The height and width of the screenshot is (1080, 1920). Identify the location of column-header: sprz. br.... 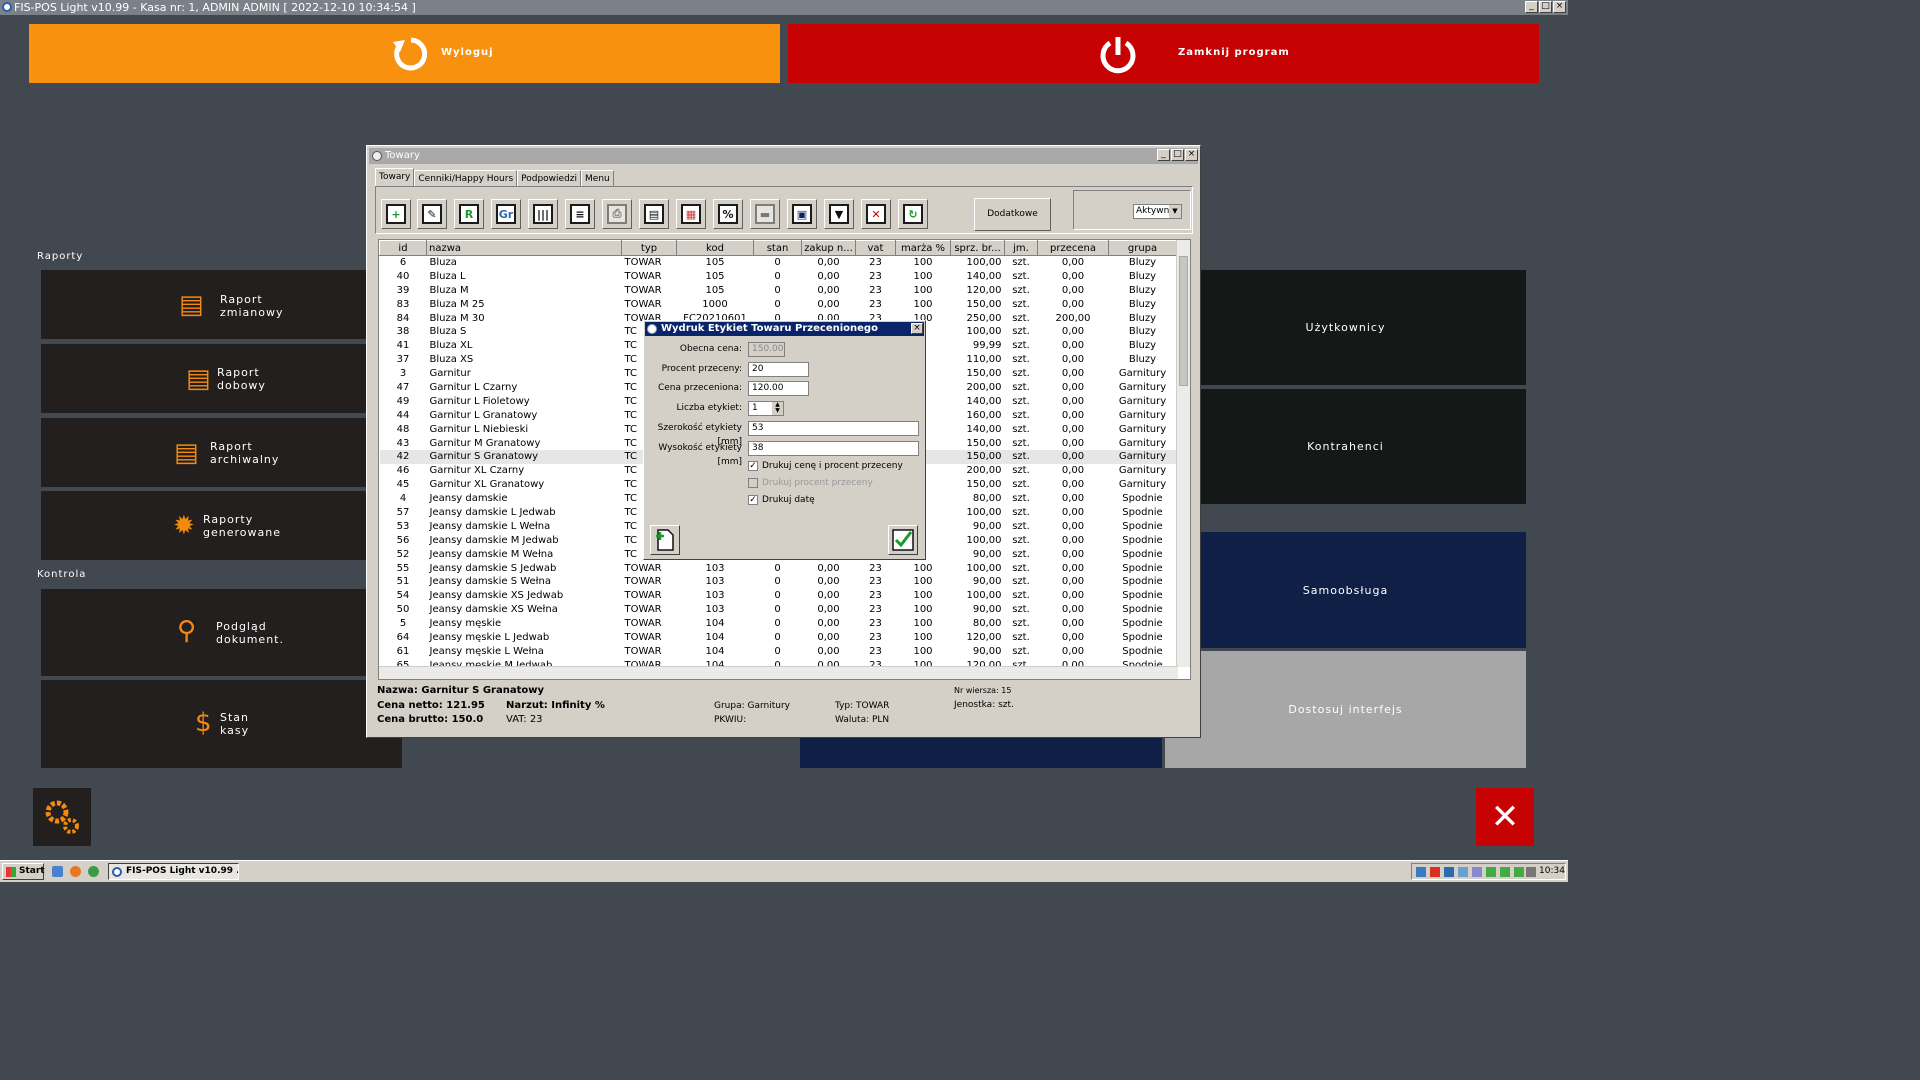
(977, 248).